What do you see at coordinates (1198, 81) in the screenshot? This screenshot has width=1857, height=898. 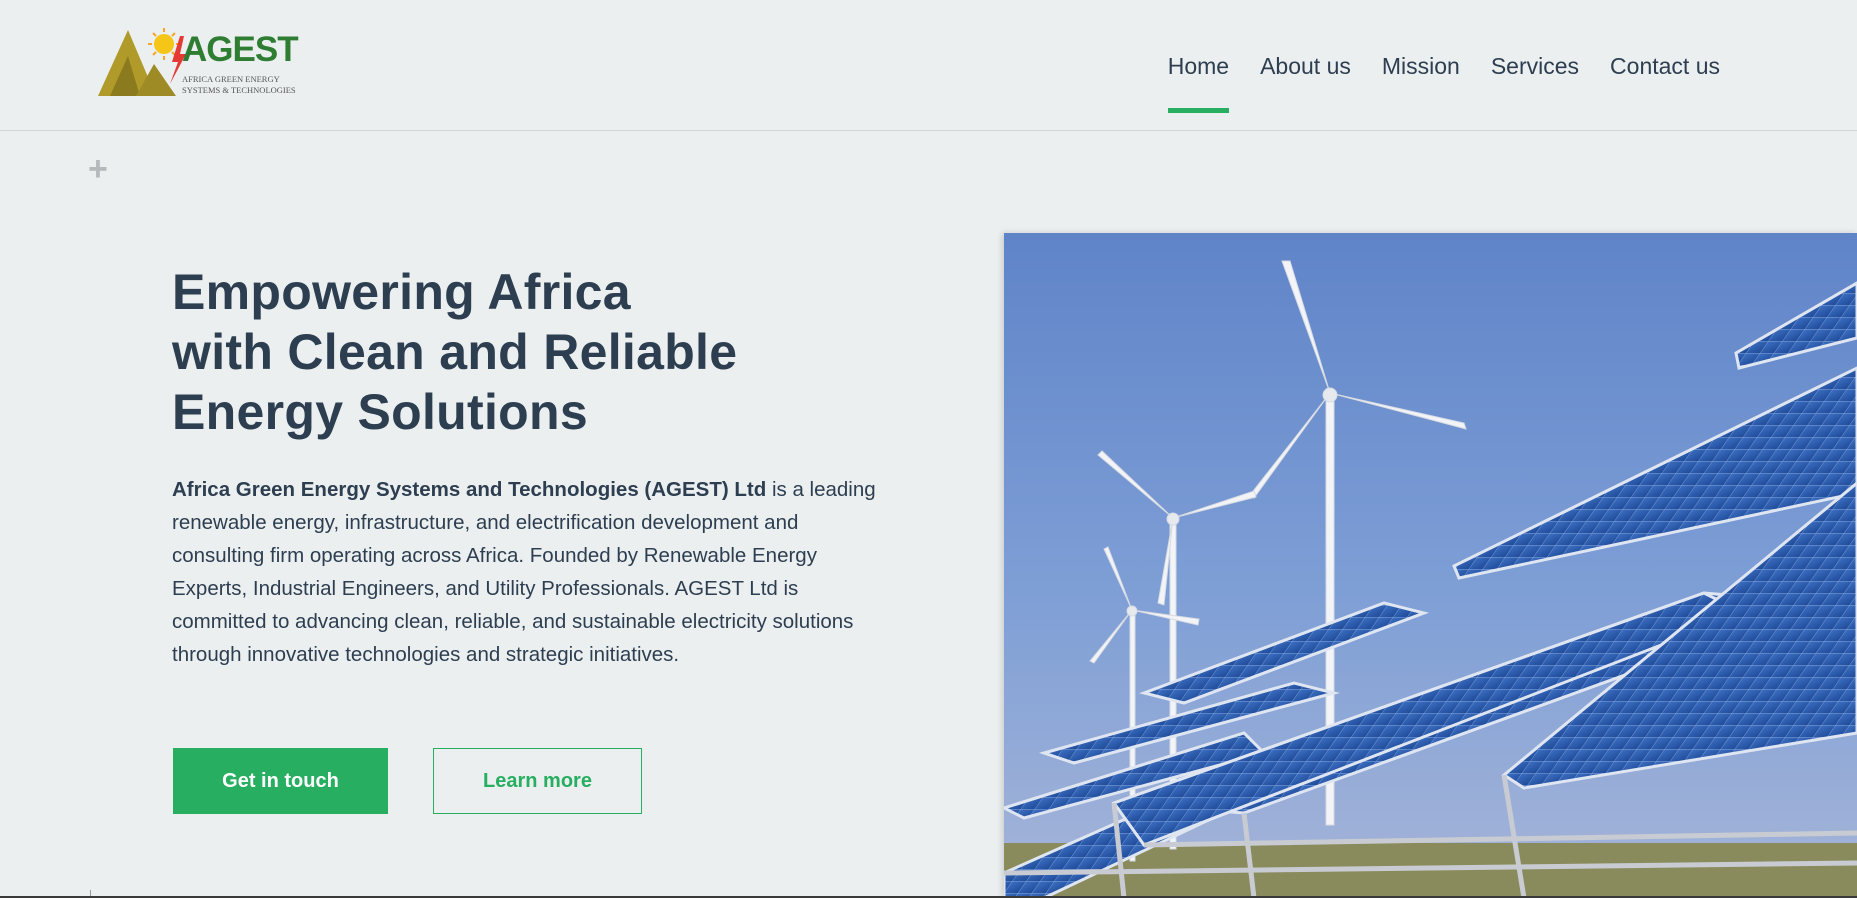 I see `nav-home: Home` at bounding box center [1198, 81].